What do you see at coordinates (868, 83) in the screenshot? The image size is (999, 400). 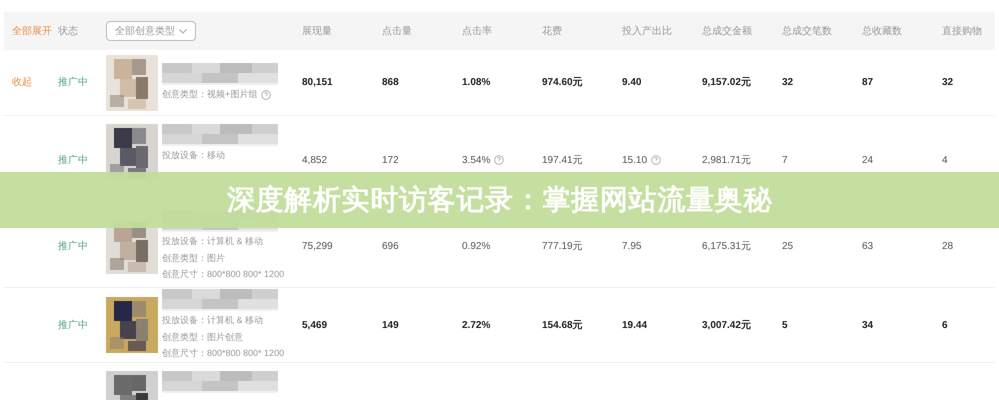 I see `table-cell-text: 87` at bounding box center [868, 83].